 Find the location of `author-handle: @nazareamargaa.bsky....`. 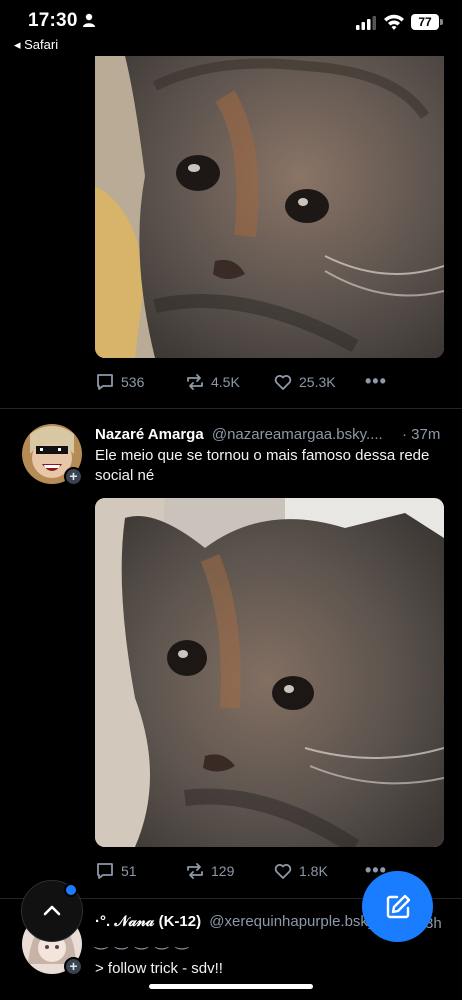

author-handle: @nazareamargaa.bsky.... is located at coordinates (297, 434).